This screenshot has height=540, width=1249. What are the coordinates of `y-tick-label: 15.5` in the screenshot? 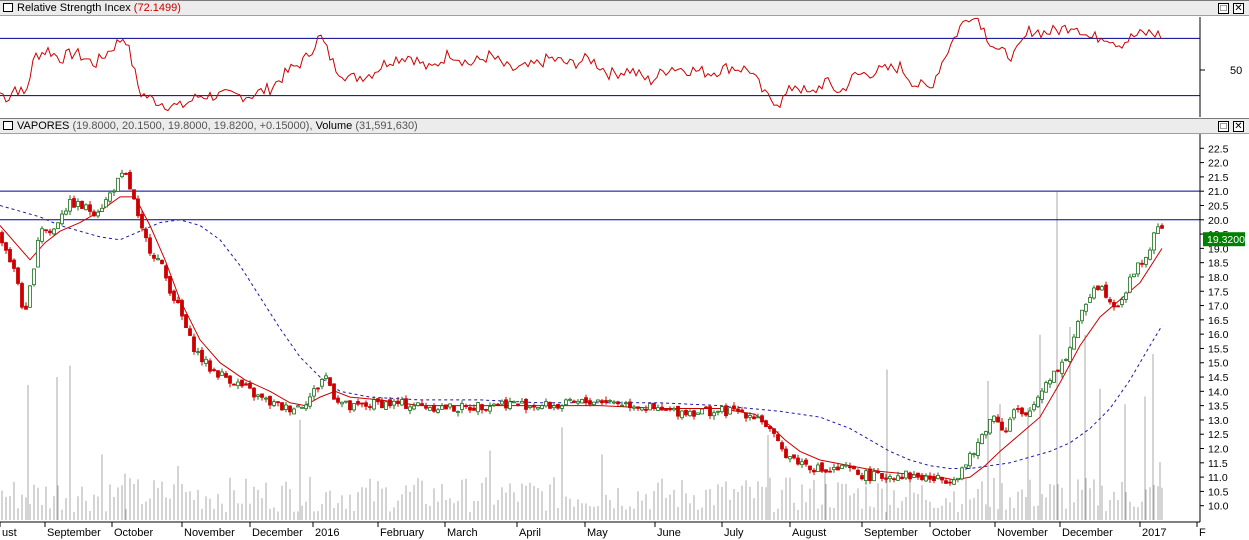 It's located at (1218, 349).